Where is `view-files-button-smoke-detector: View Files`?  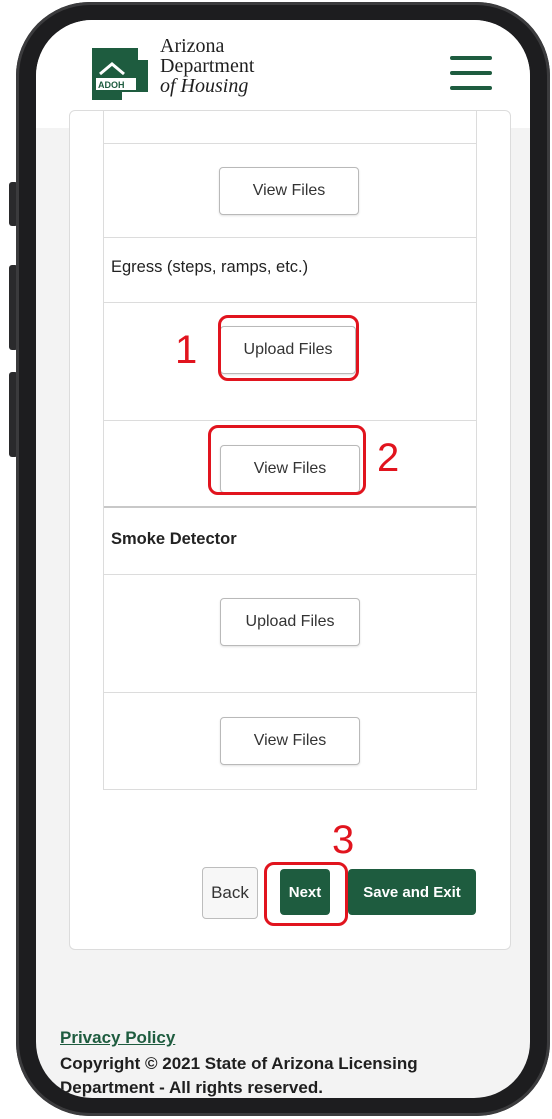 view-files-button-smoke-detector: View Files is located at coordinates (290, 741).